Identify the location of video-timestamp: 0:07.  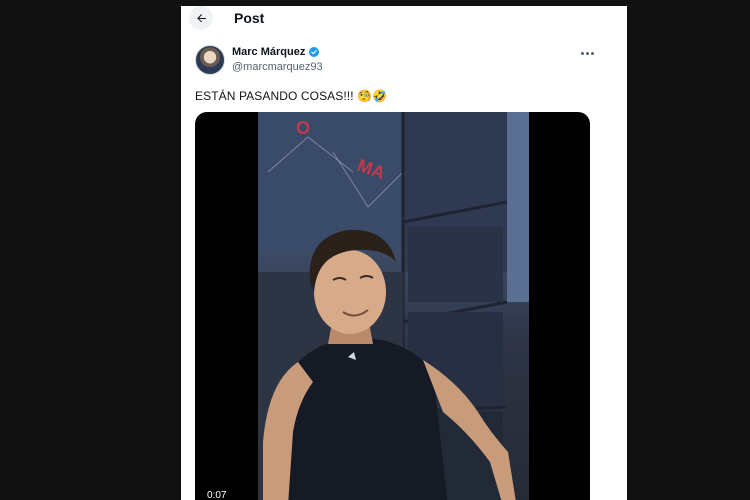
(217, 495).